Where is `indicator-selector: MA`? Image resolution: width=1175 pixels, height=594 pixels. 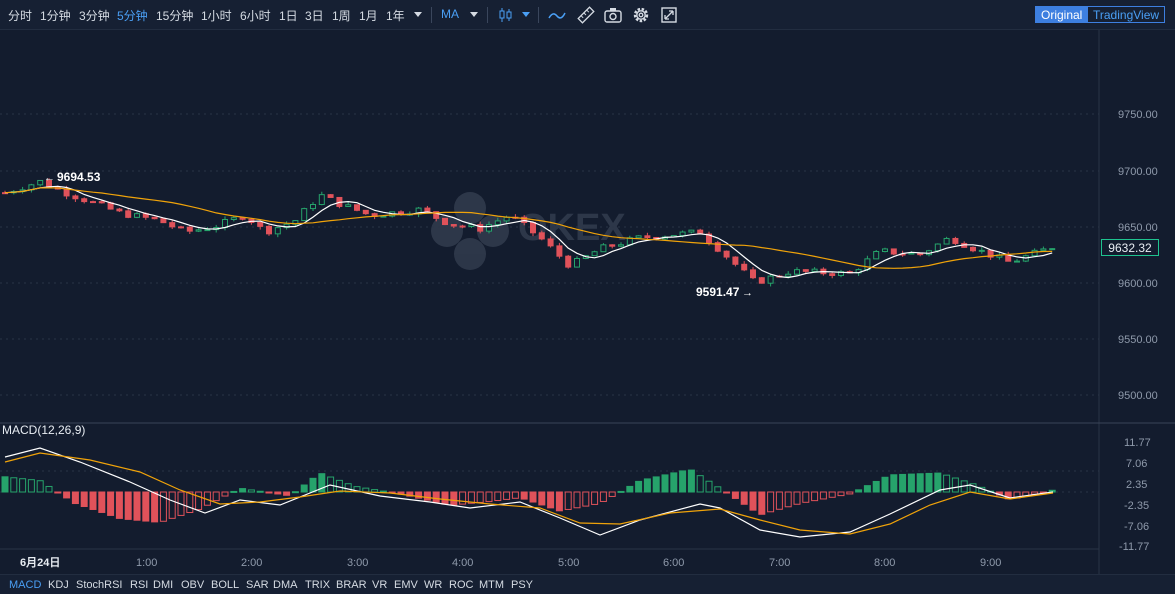
indicator-selector: MA is located at coordinates (450, 14).